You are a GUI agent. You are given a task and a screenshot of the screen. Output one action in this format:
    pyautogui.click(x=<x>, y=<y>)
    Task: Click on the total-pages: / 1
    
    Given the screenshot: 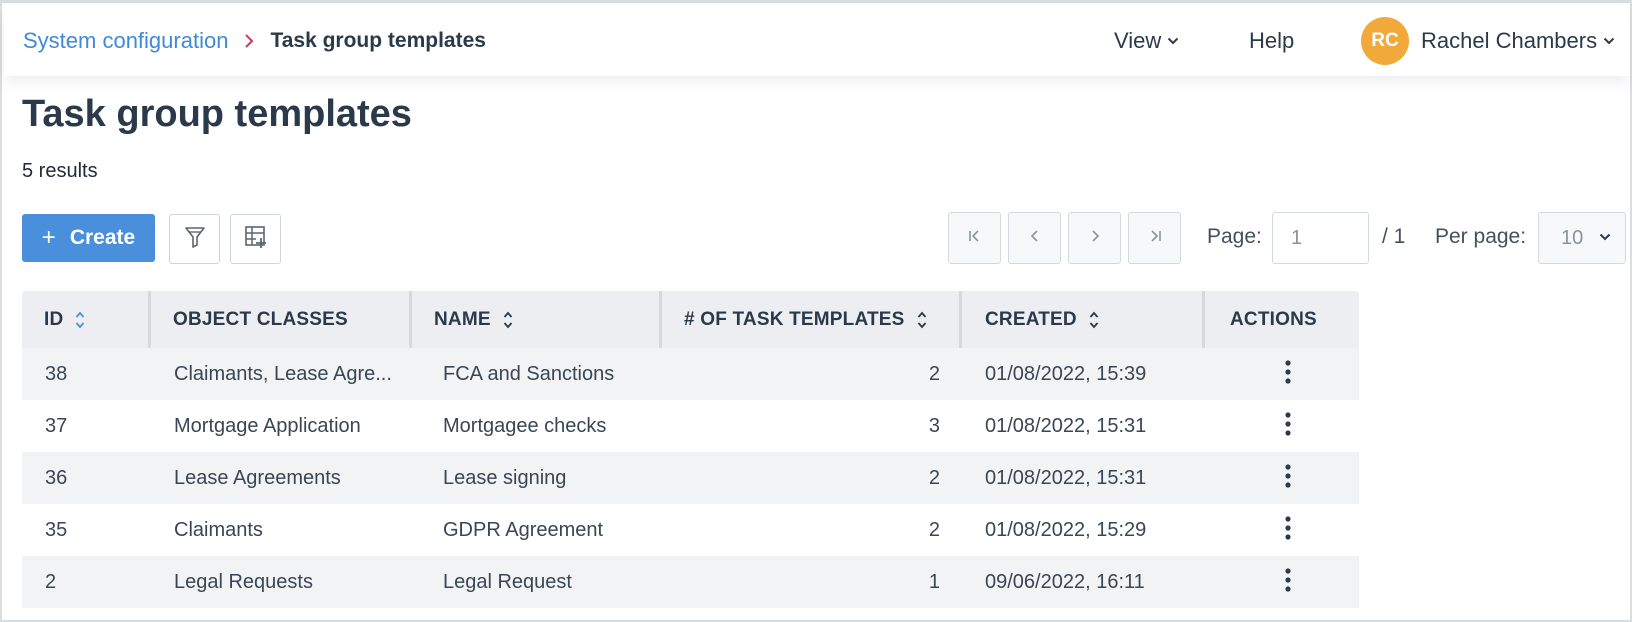 What is the action you would take?
    pyautogui.click(x=1394, y=236)
    